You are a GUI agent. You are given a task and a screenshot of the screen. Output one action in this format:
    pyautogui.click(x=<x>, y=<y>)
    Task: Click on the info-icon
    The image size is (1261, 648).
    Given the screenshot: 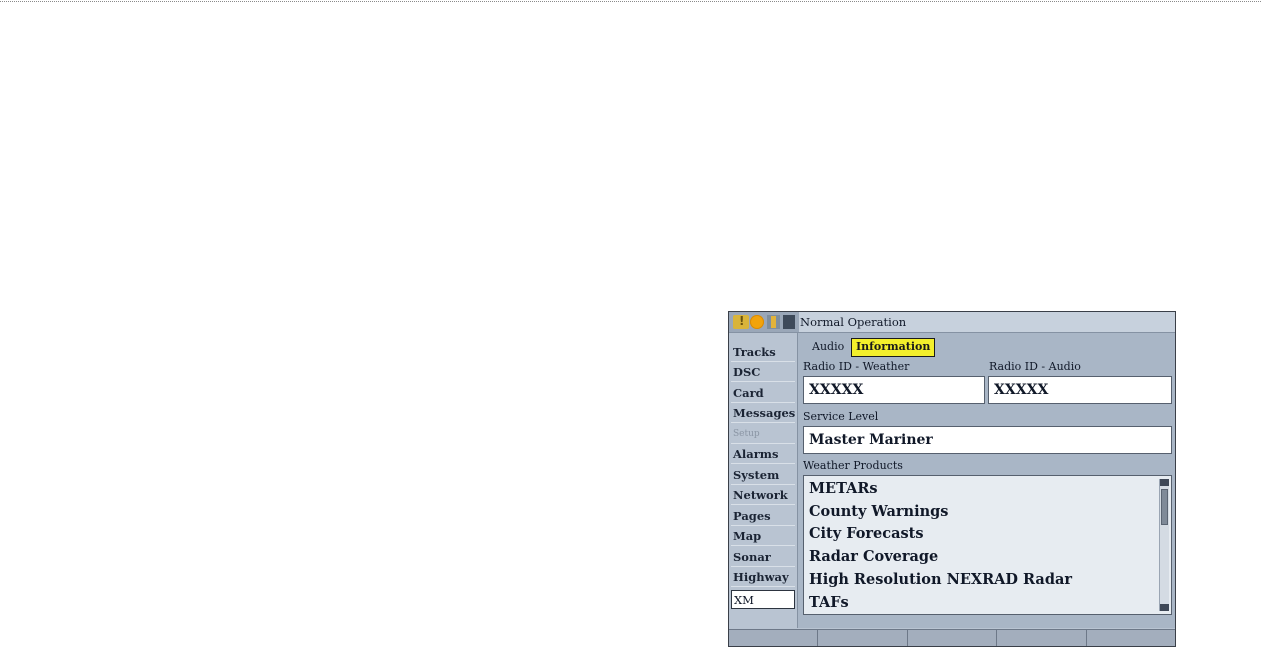 What is the action you would take?
    pyautogui.click(x=741, y=321)
    